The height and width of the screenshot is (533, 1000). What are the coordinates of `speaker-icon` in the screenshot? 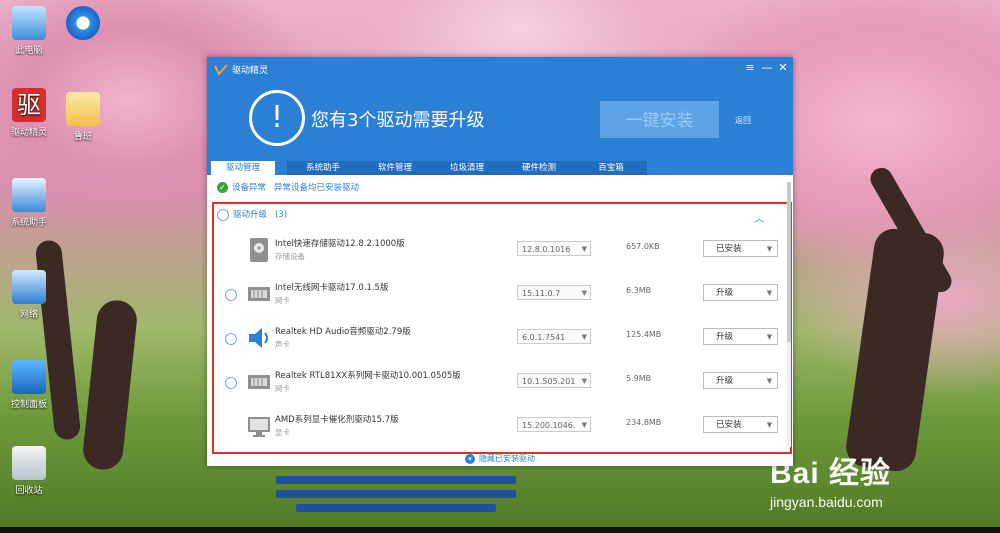 It's located at (258, 338).